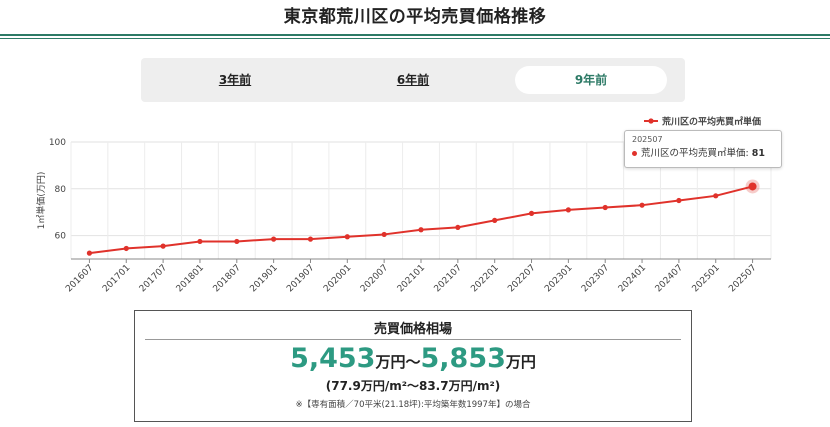 The height and width of the screenshot is (427, 830). I want to click on x-tick-label: 202507, so click(742, 278).